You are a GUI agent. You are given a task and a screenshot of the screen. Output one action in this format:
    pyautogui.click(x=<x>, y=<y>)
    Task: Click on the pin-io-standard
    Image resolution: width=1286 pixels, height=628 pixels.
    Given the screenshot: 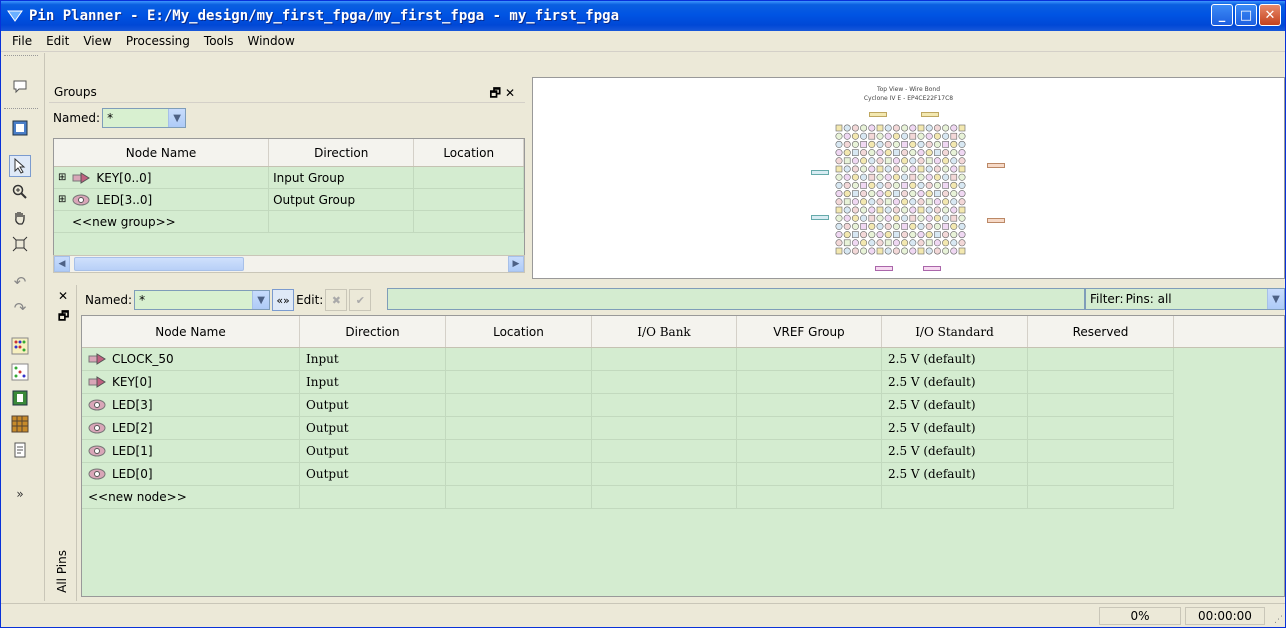 What is the action you would take?
    pyautogui.click(x=955, y=497)
    